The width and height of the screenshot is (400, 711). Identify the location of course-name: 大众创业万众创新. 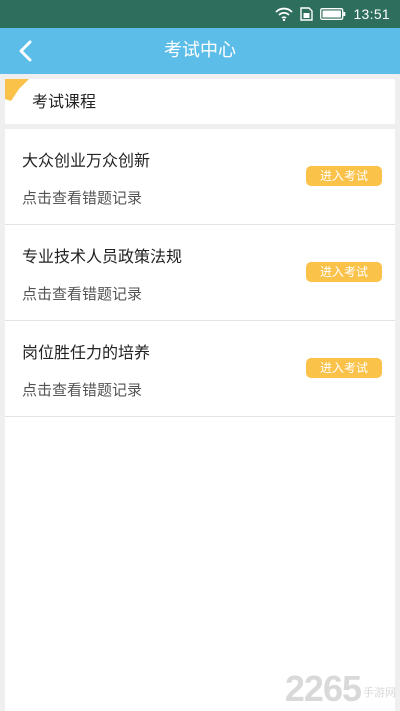
(86, 160).